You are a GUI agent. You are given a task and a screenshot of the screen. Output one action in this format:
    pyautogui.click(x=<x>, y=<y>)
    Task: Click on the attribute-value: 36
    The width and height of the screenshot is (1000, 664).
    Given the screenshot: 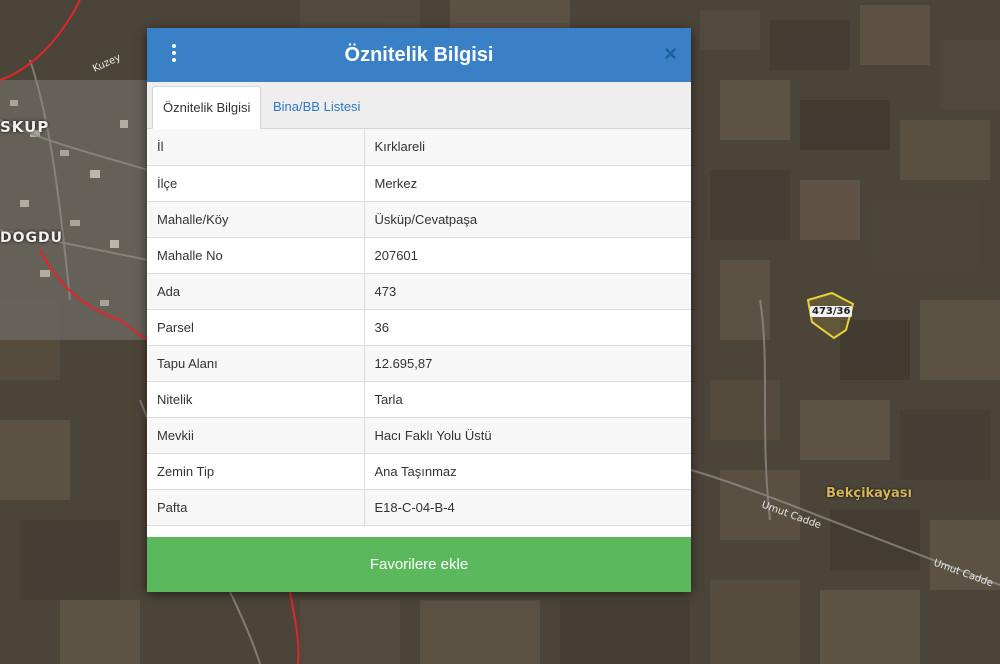 What is the action you would take?
    pyautogui.click(x=527, y=327)
    